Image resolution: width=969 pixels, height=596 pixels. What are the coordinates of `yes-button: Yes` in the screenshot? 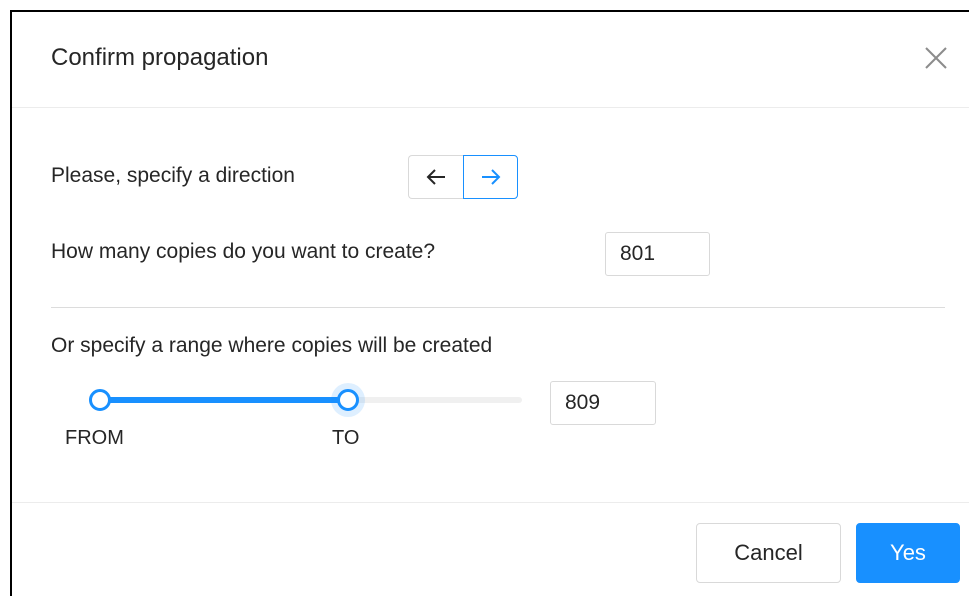 It's located at (908, 553).